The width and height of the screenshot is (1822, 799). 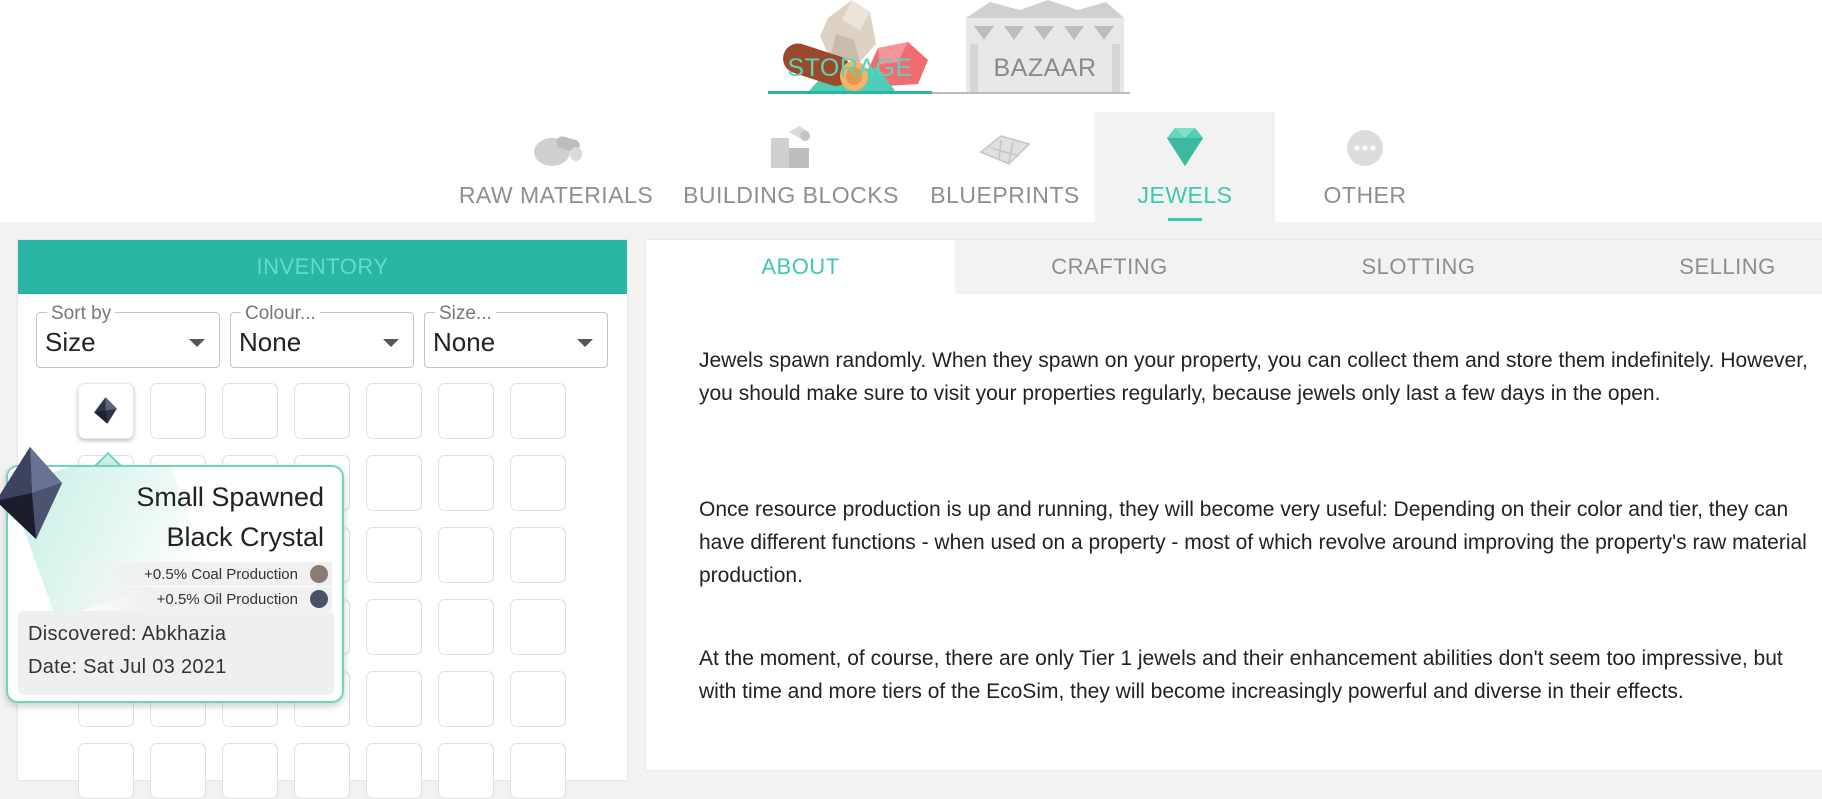 What do you see at coordinates (790, 147) in the screenshot?
I see `building-blocks-icon` at bounding box center [790, 147].